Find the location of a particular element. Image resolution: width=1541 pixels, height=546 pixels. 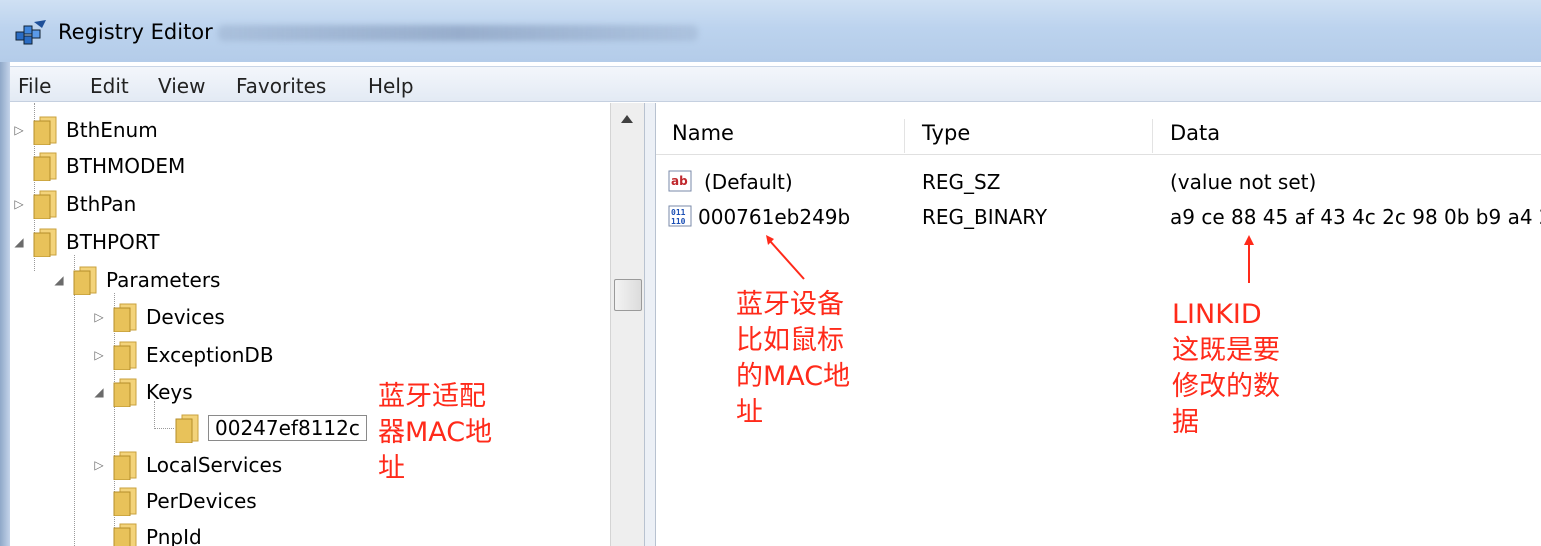

tree-scrollbar is located at coordinates (627, 324).